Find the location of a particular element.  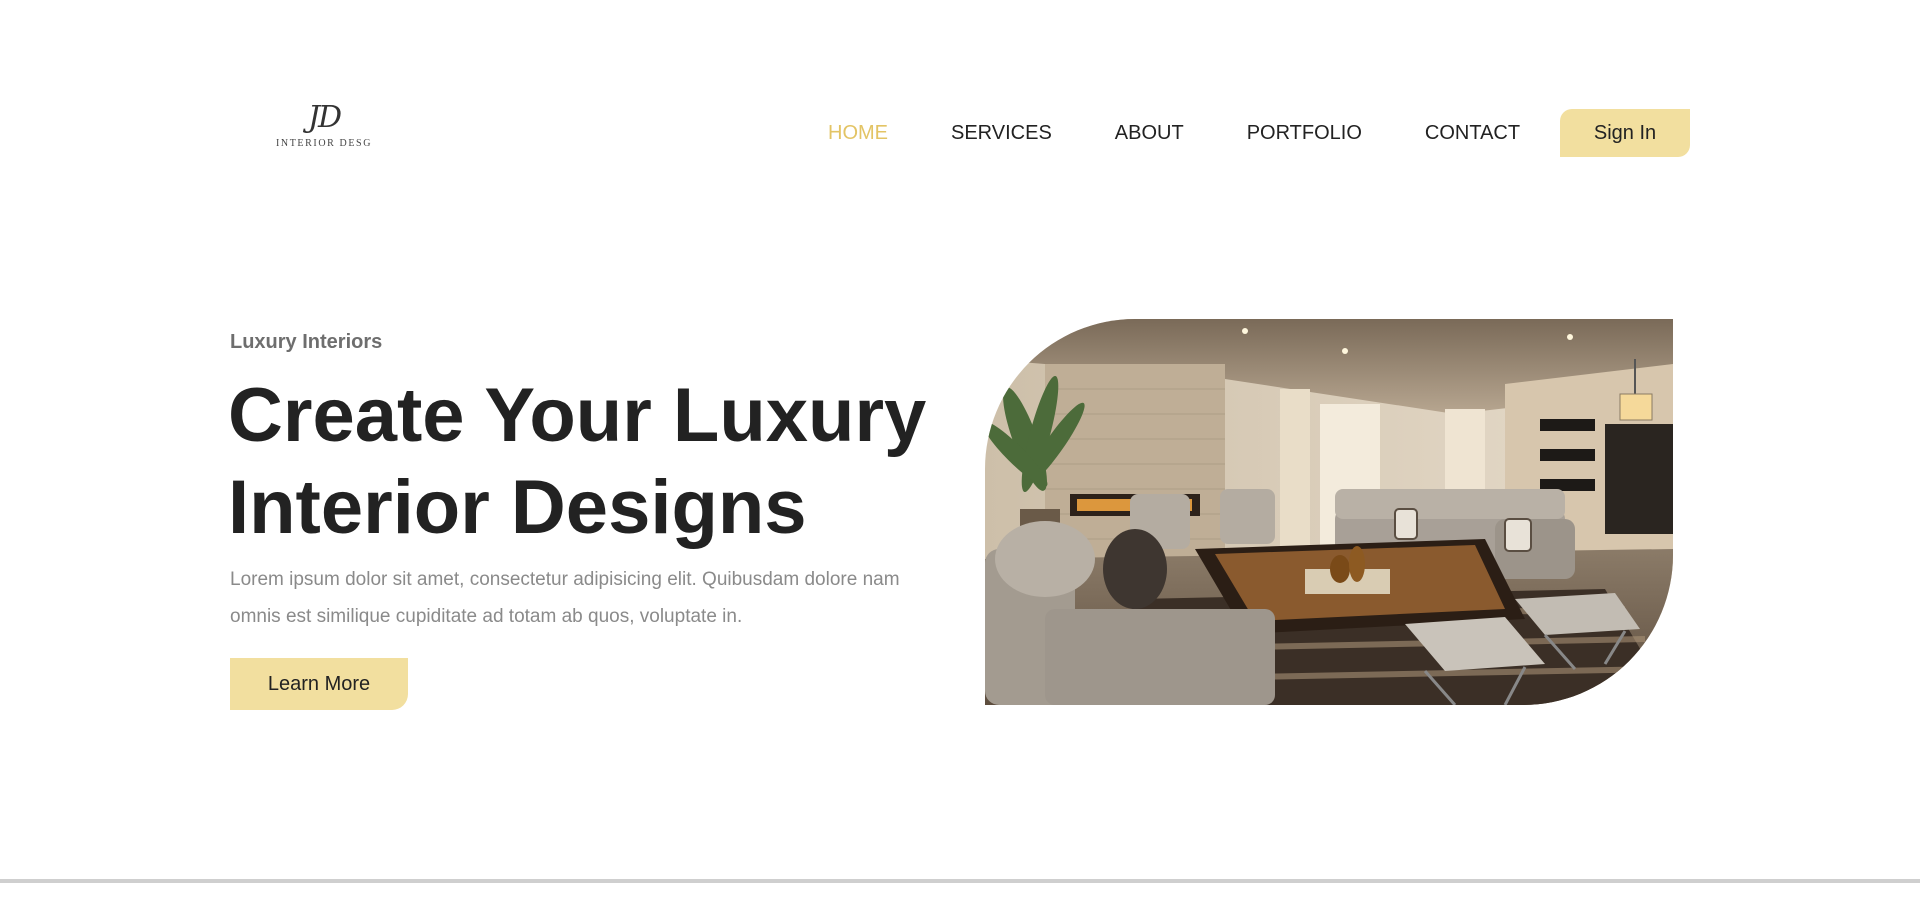

nav-item-home: HOME is located at coordinates (858, 133).